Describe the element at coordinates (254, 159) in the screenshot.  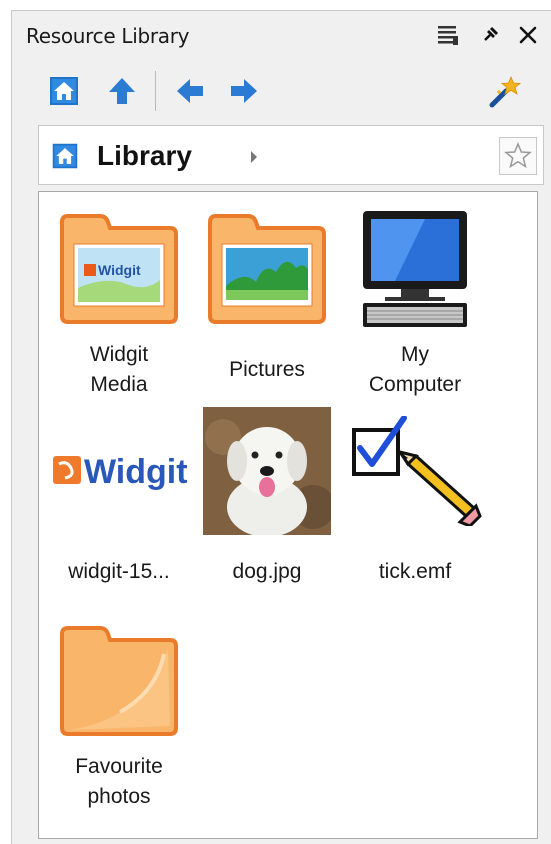
I see `chevron-right-icon` at that location.